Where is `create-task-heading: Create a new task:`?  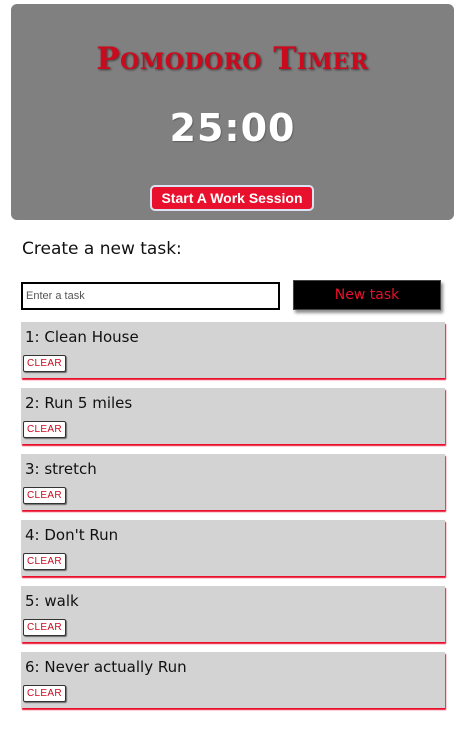
create-task-heading: Create a new task: is located at coordinates (102, 249).